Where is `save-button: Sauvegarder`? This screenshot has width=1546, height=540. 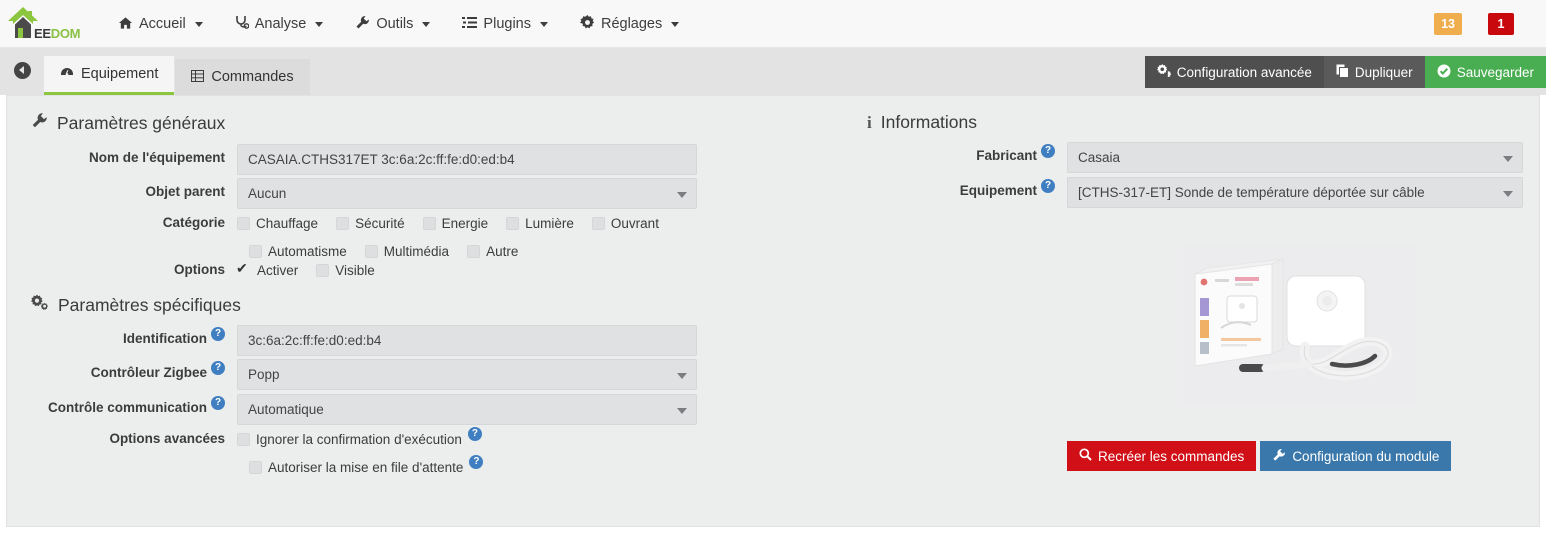 save-button: Sauvegarder is located at coordinates (1485, 72).